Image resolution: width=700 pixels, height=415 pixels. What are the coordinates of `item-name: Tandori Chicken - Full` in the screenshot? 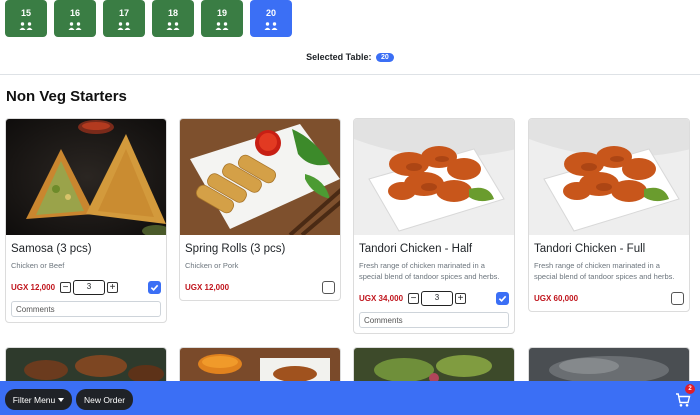 It's located at (590, 249).